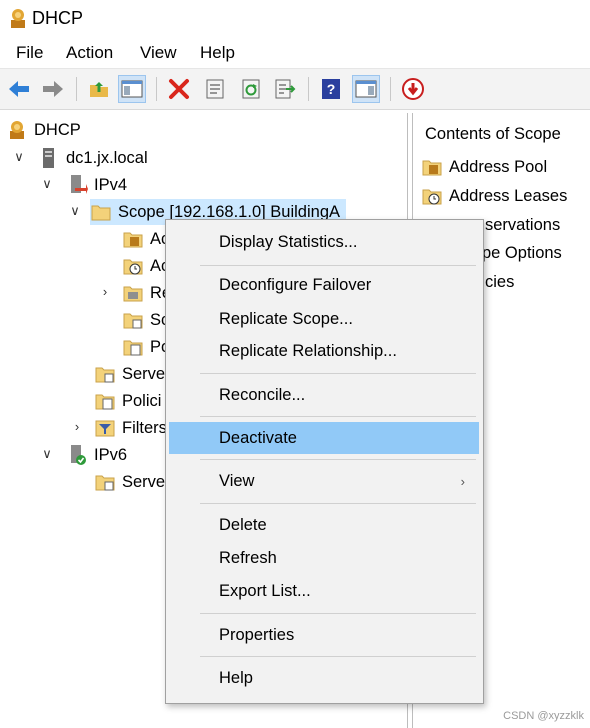  I want to click on scope-folder-icon, so click(101, 213).